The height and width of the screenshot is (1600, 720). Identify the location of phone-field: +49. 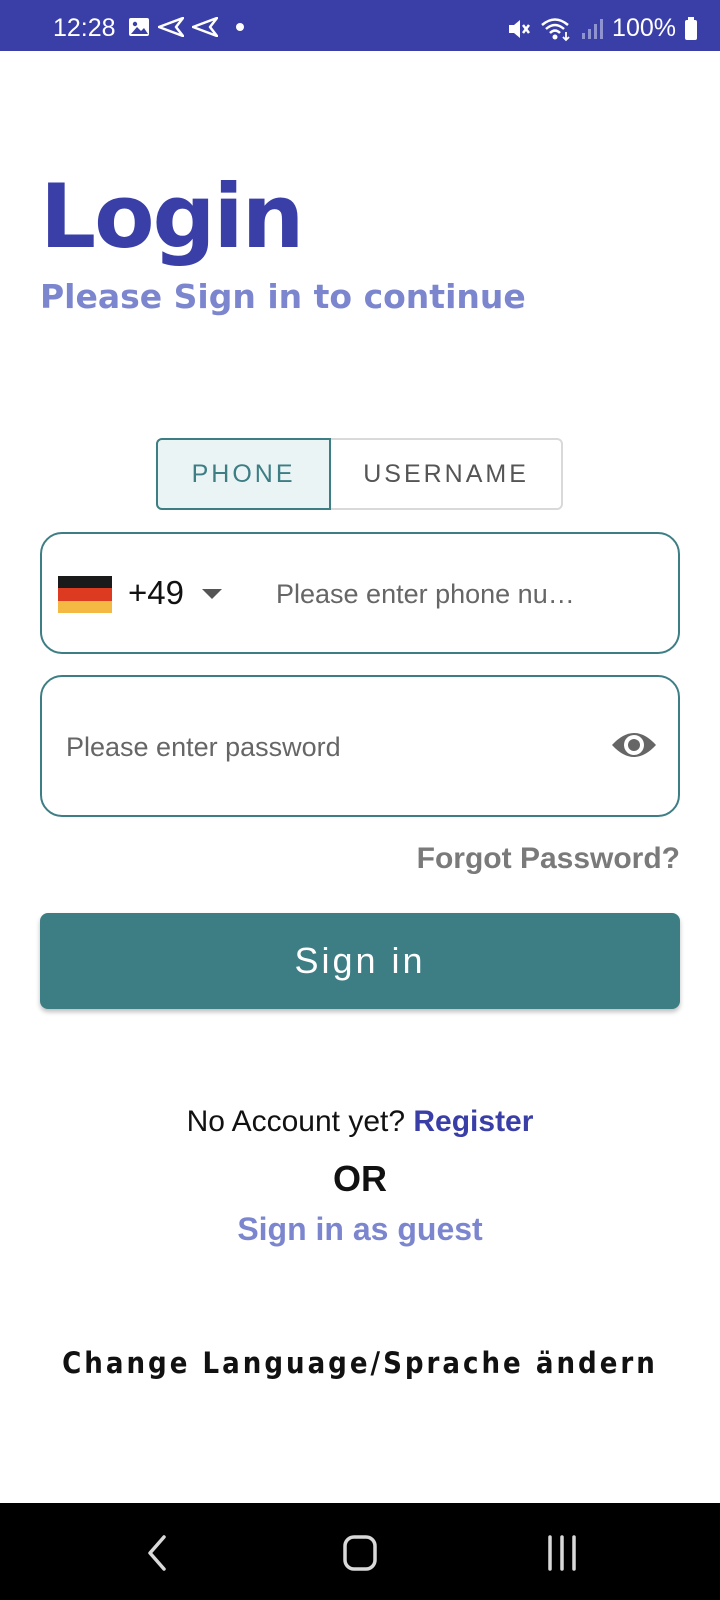
(360, 593).